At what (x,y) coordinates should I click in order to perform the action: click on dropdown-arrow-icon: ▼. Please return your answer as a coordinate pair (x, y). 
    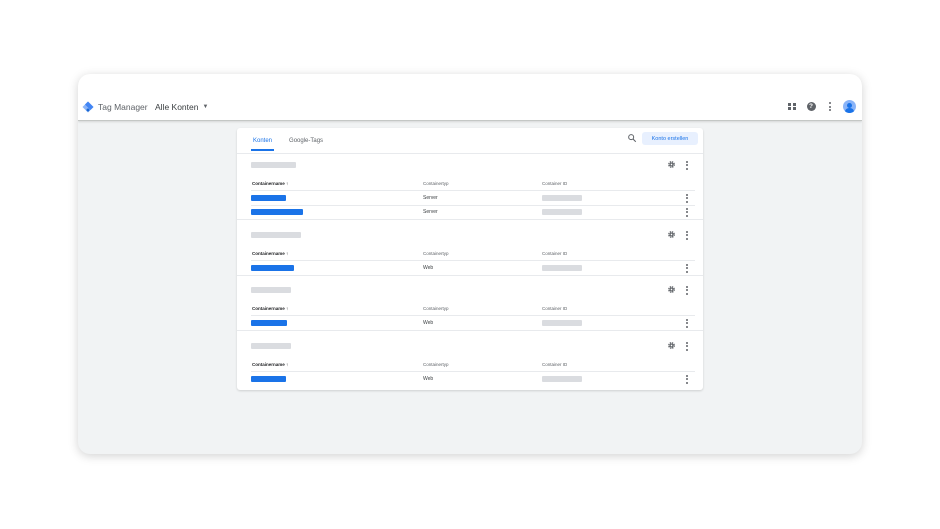
    Looking at the image, I should click on (205, 107).